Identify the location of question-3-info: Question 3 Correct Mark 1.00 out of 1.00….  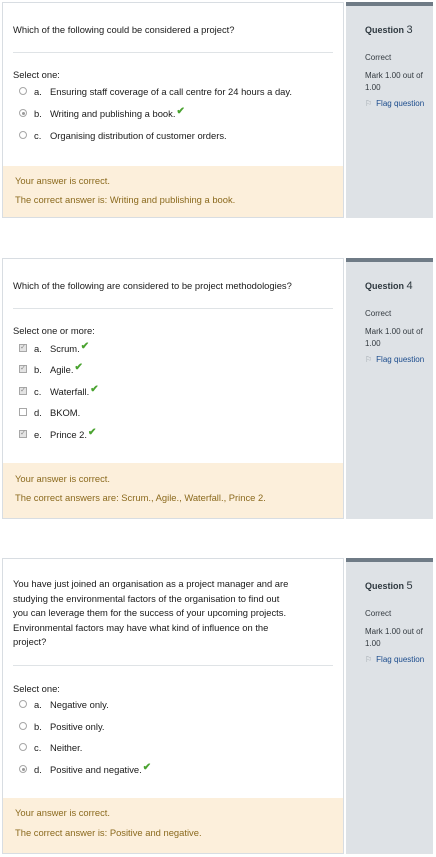
(389, 110).